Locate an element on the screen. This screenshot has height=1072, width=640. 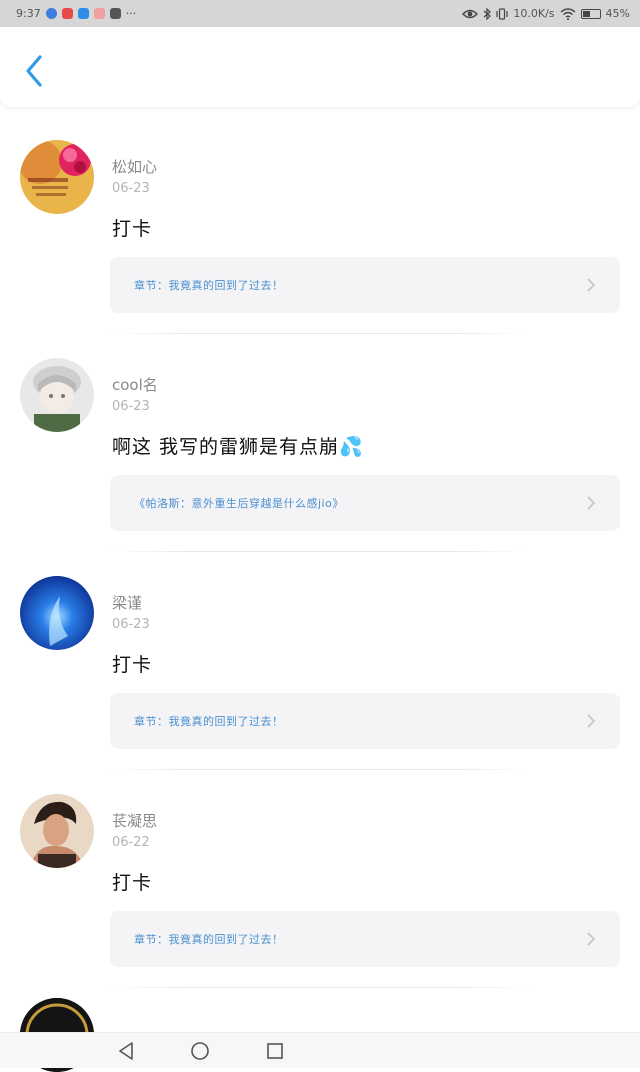
blue-flame-avatar-image is located at coordinates (57, 613).